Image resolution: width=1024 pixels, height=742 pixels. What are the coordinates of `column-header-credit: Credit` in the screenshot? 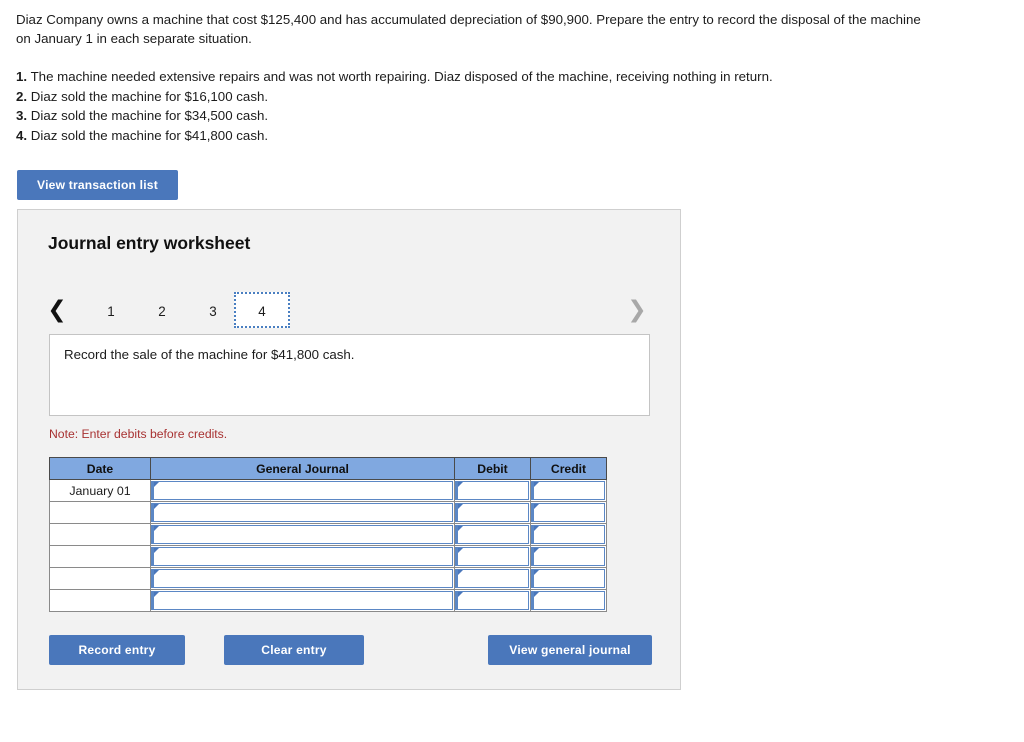 It's located at (568, 468).